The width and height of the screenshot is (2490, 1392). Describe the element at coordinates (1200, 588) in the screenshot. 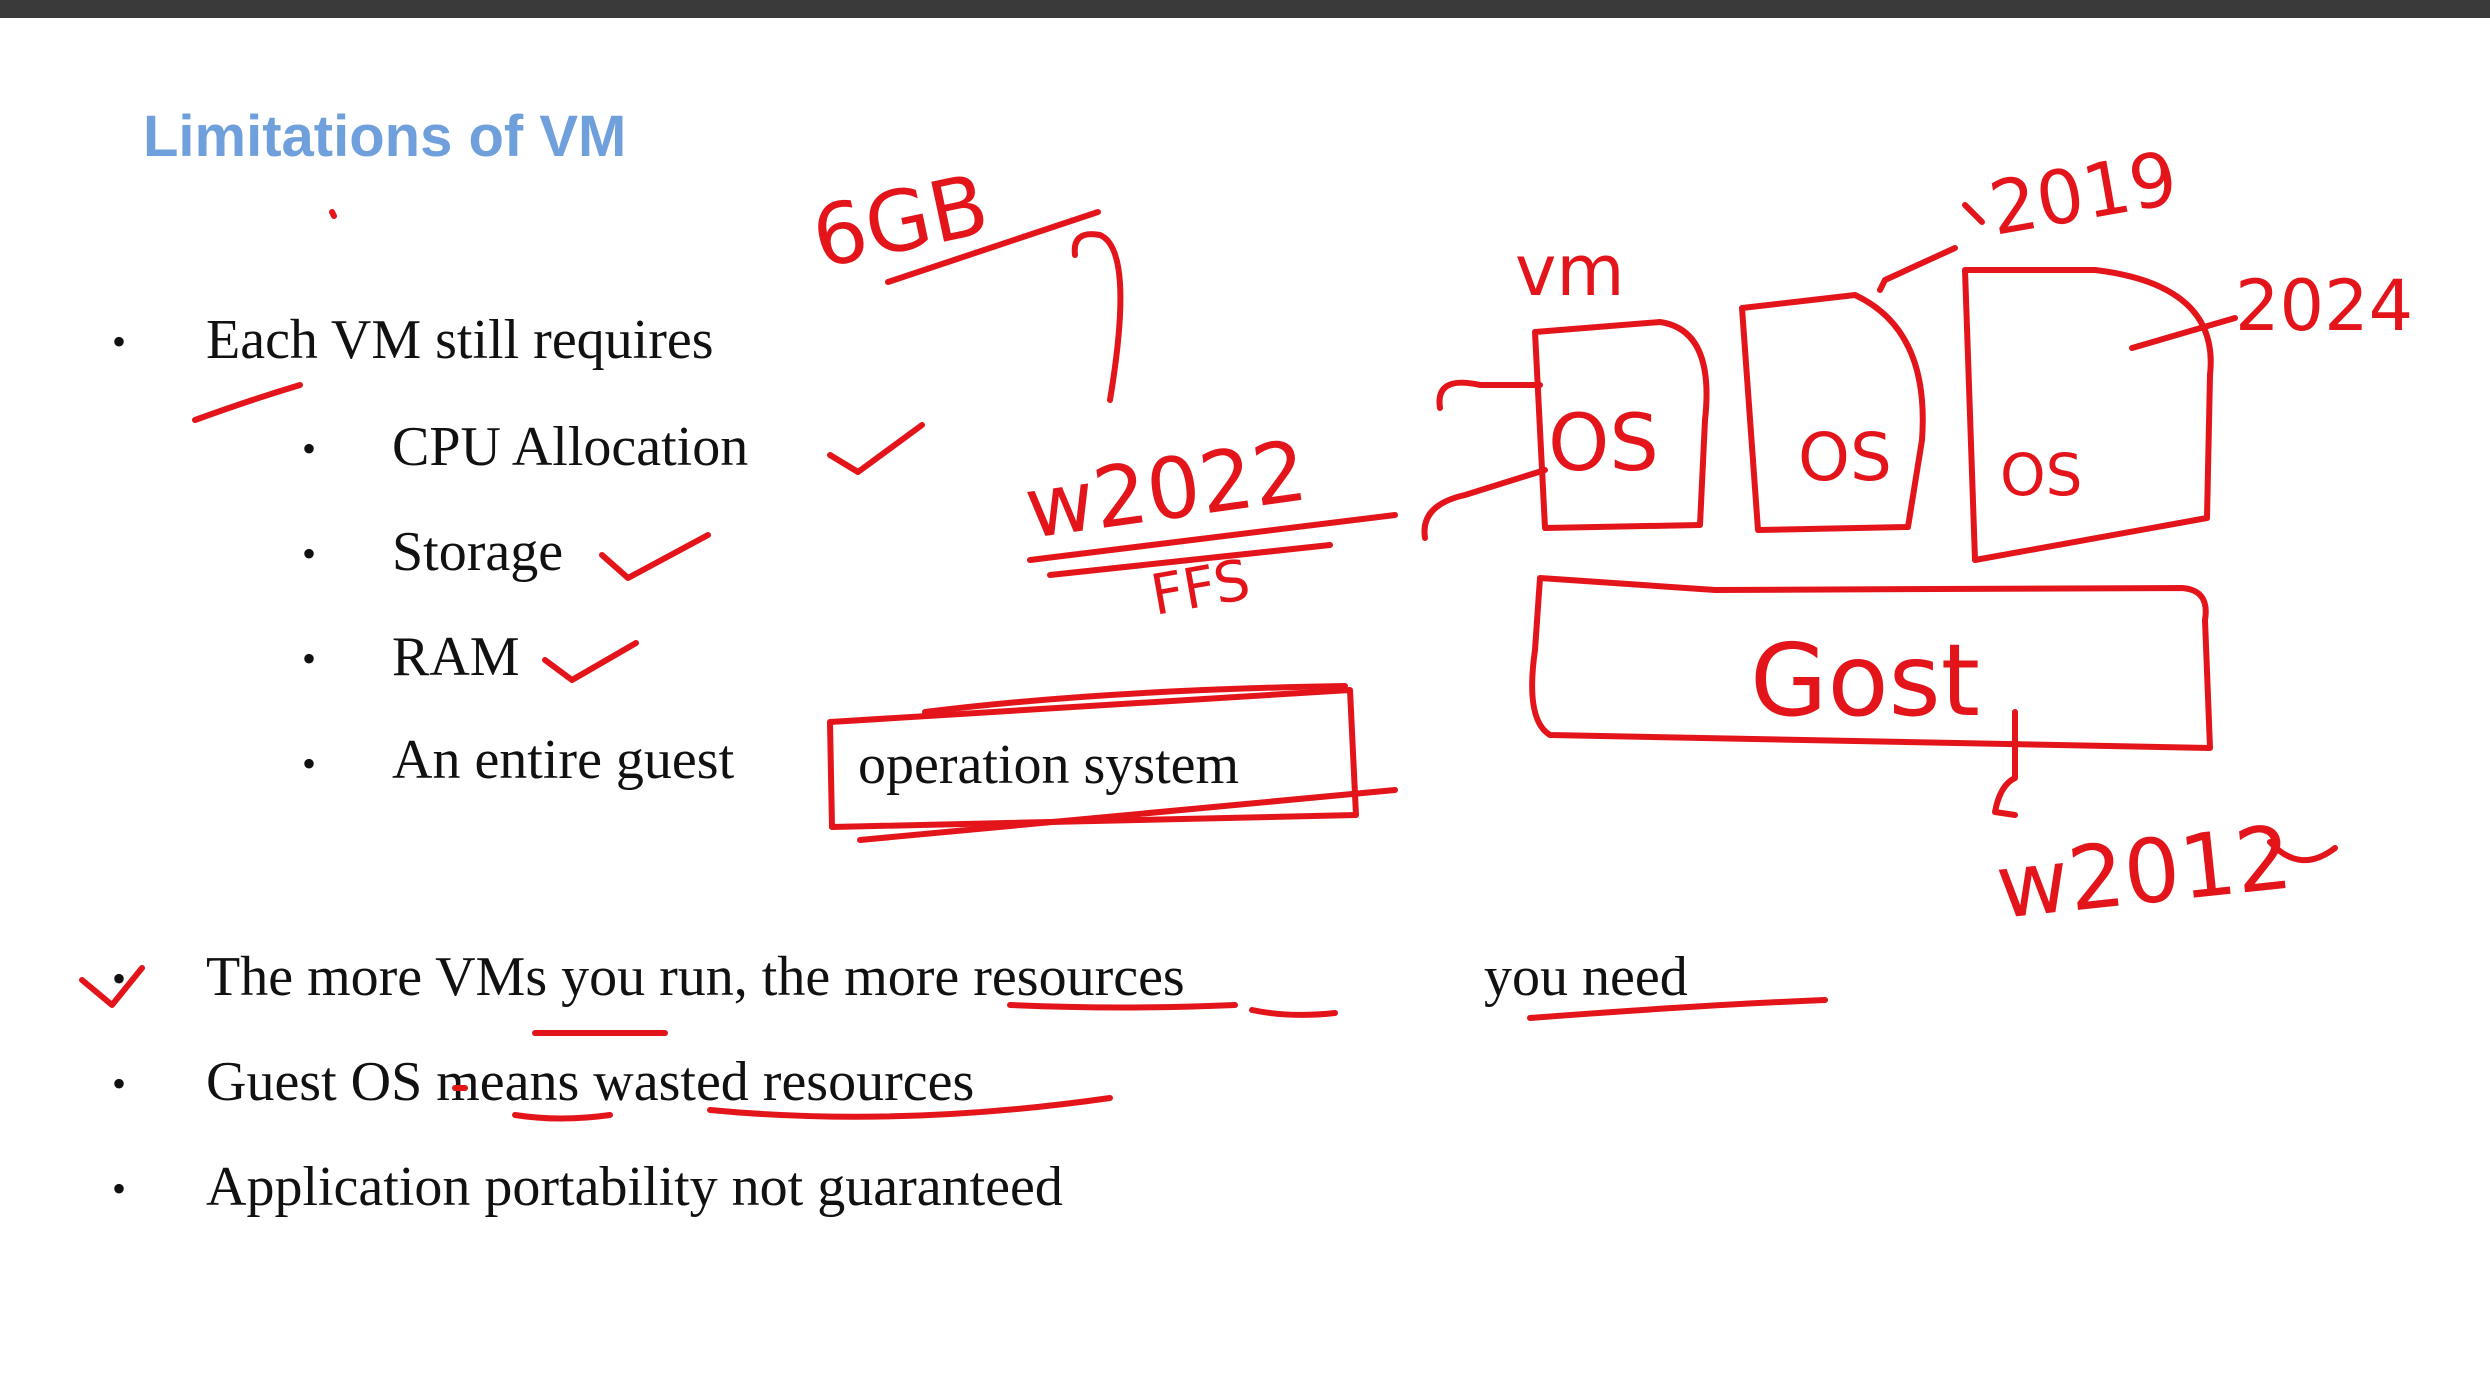

I see `w2022-strike-label: FFS` at that location.